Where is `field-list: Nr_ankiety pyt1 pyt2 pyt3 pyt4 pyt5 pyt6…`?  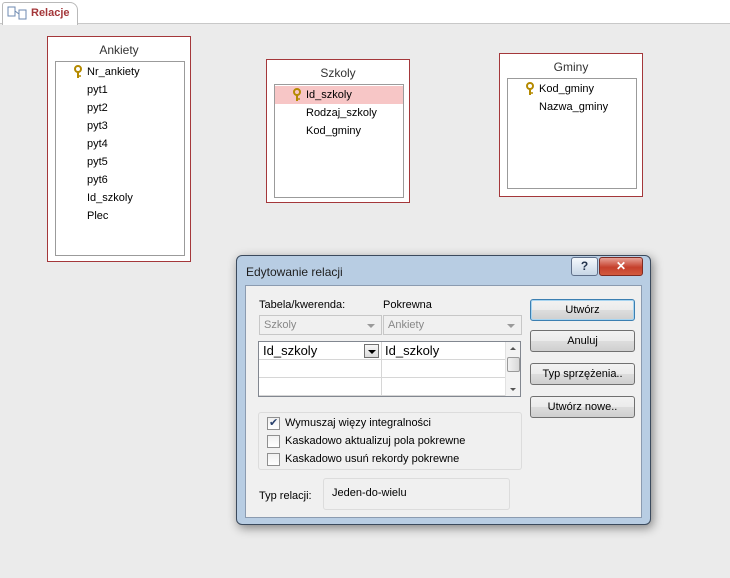 field-list: Nr_ankiety pyt1 pyt2 pyt3 pyt4 pyt5 pyt6… is located at coordinates (120, 158).